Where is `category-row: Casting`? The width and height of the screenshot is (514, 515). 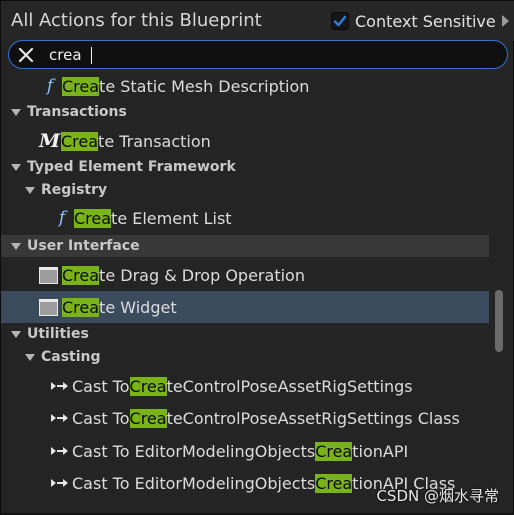 category-row: Casting is located at coordinates (245, 357).